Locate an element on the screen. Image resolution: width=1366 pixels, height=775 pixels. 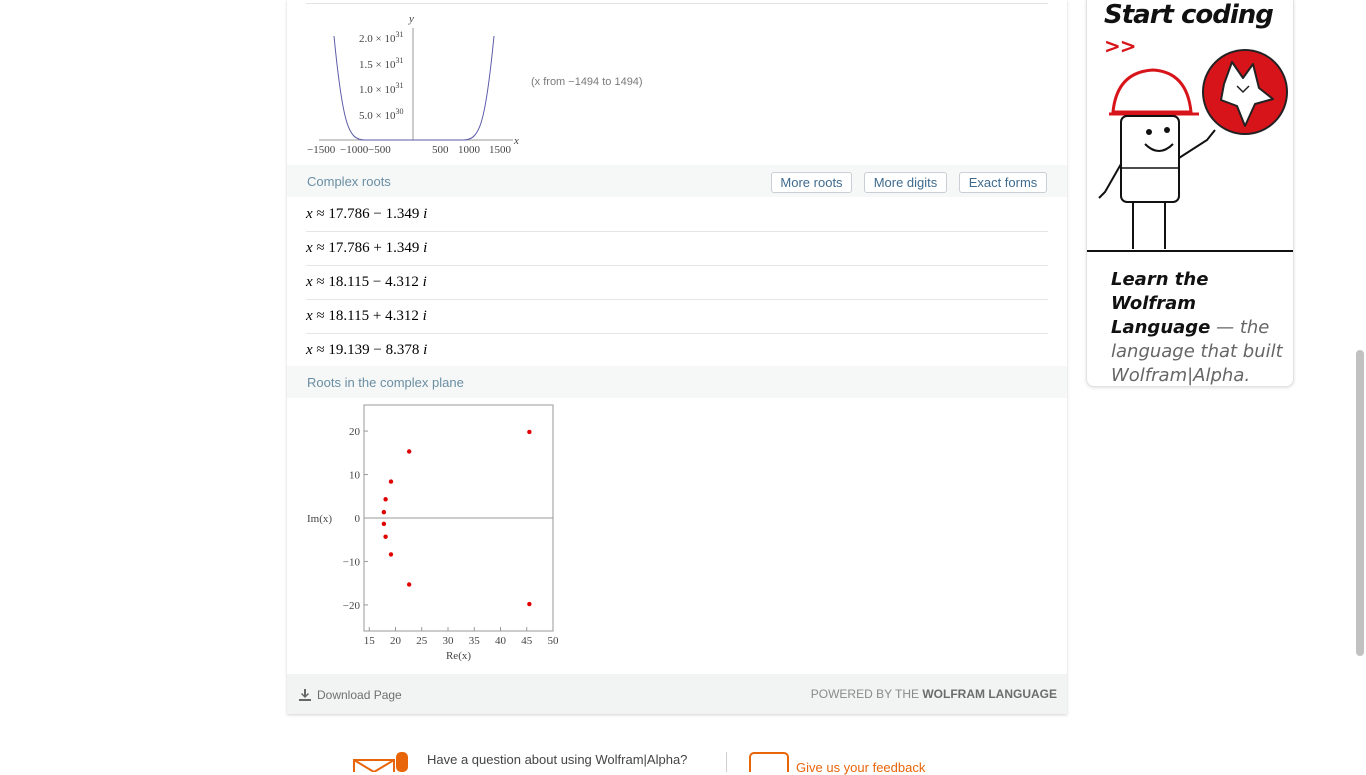
roots-scatter-plot: 15 20 25 30 35 40 45 50 −20 −10 0 10 20 Re(x) Im(x) is located at coordinates (433, 533).